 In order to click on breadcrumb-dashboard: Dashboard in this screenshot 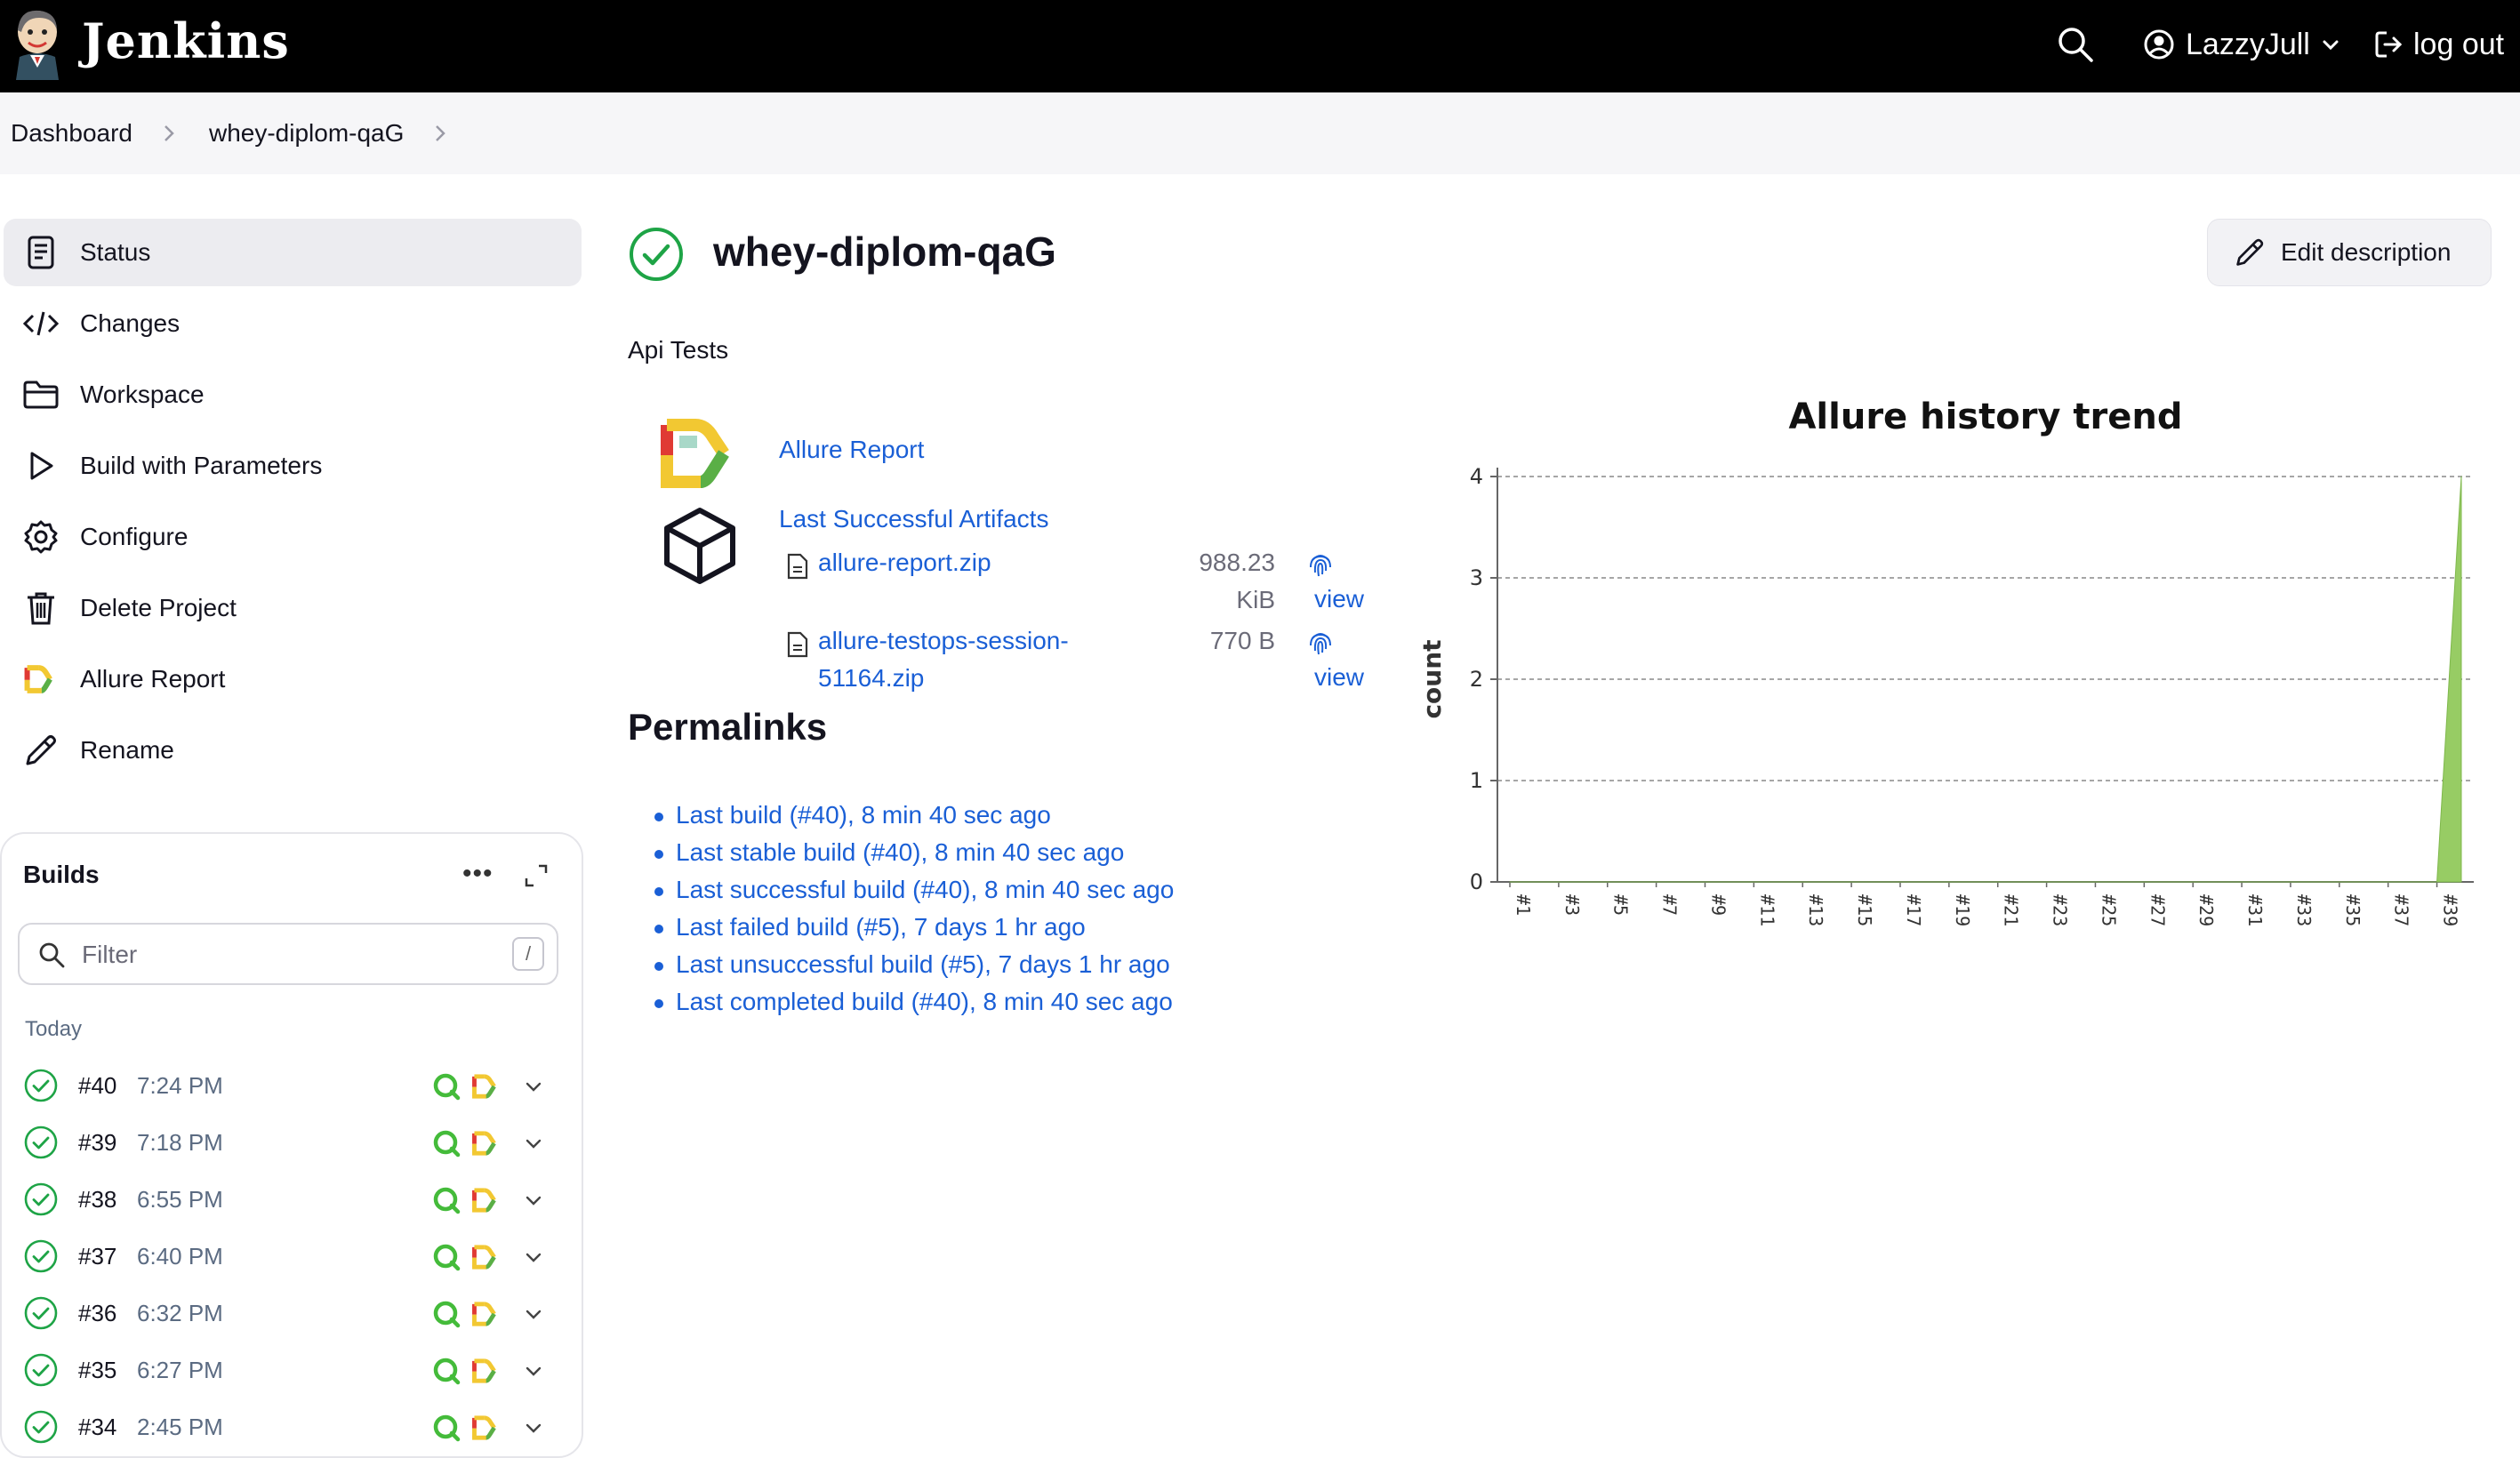, I will do `click(71, 133)`.